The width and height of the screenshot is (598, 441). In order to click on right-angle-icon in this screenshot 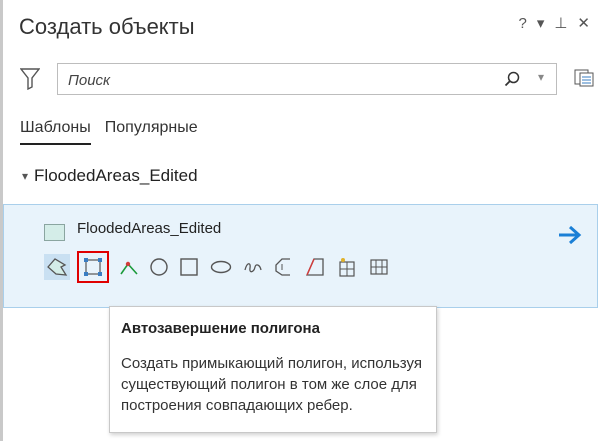, I will do `click(282, 267)`.